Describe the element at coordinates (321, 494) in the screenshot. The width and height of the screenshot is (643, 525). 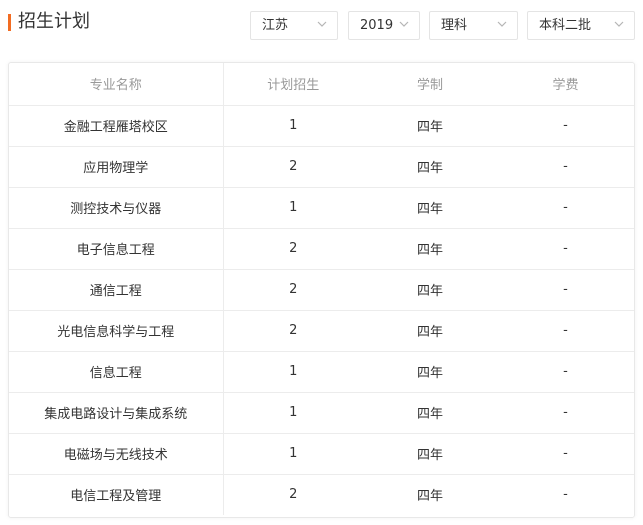
I see `table-row: 电信工程及管理 2 四年 -` at that location.